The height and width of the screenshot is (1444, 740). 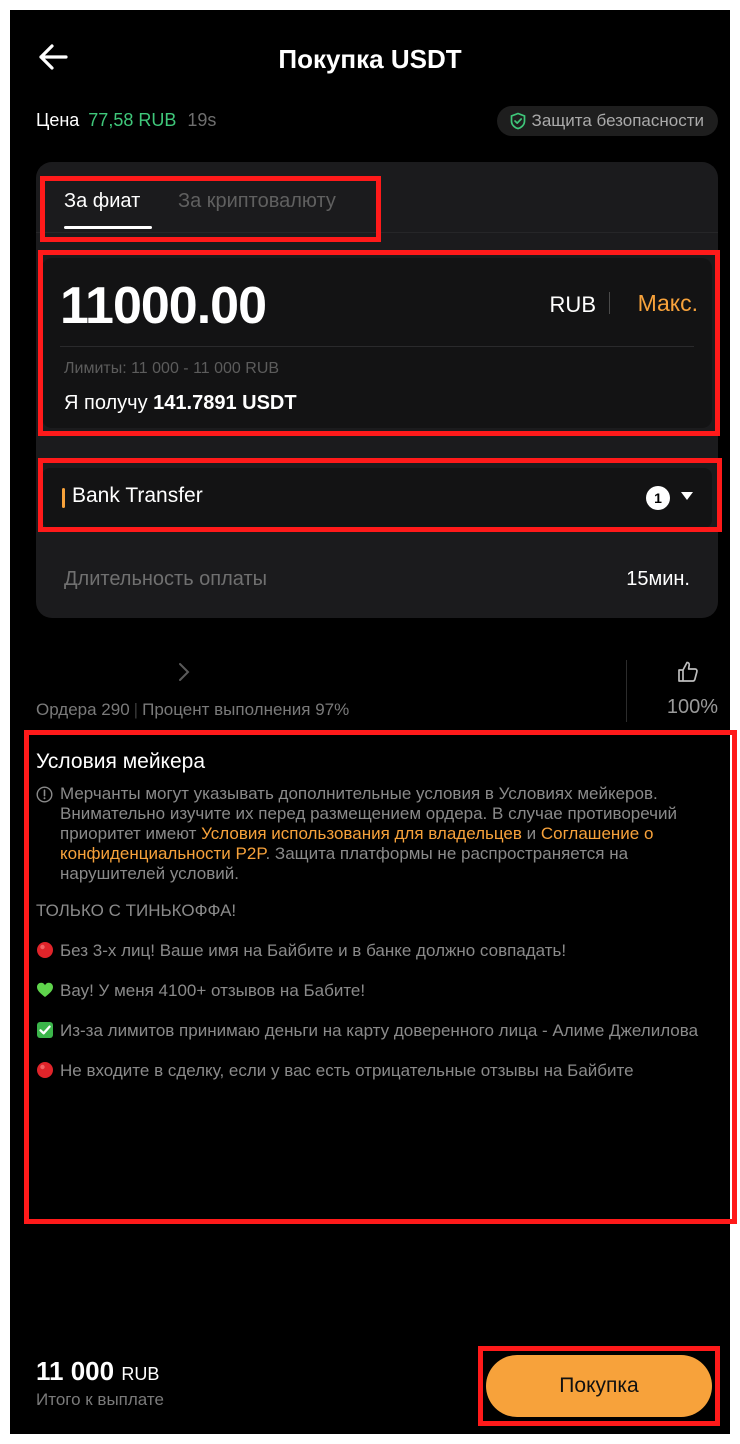 I want to click on completion-rate: Процент выполнения 97%, so click(x=246, y=709).